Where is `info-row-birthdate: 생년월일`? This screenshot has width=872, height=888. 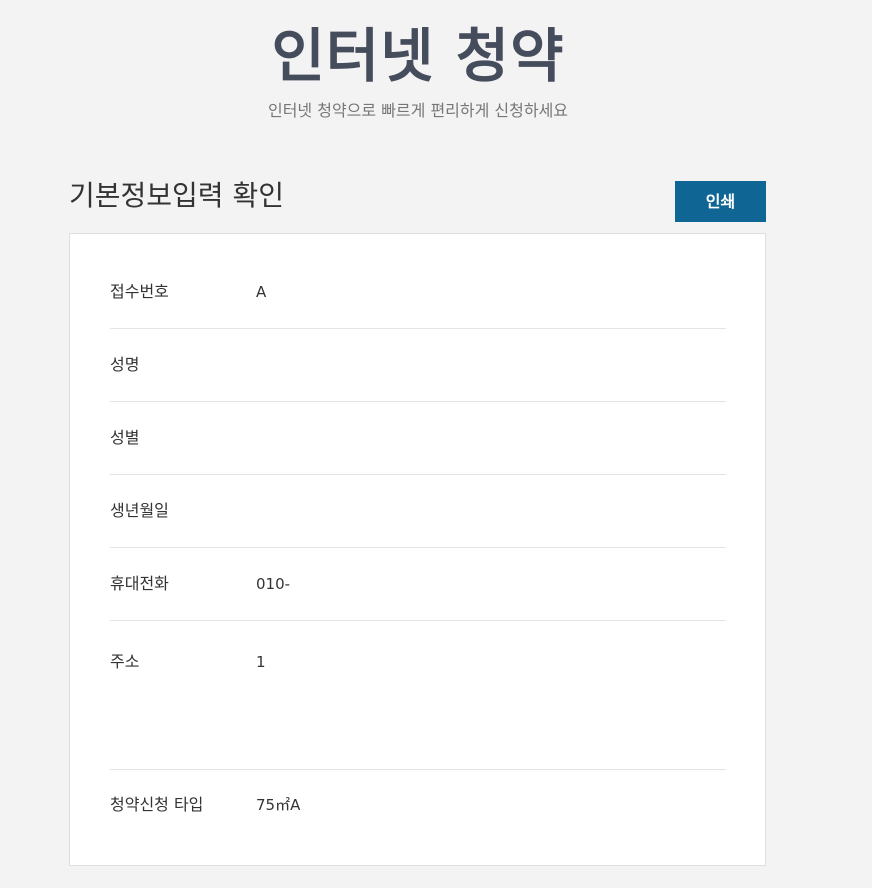 info-row-birthdate: 생년월일 is located at coordinates (418, 511).